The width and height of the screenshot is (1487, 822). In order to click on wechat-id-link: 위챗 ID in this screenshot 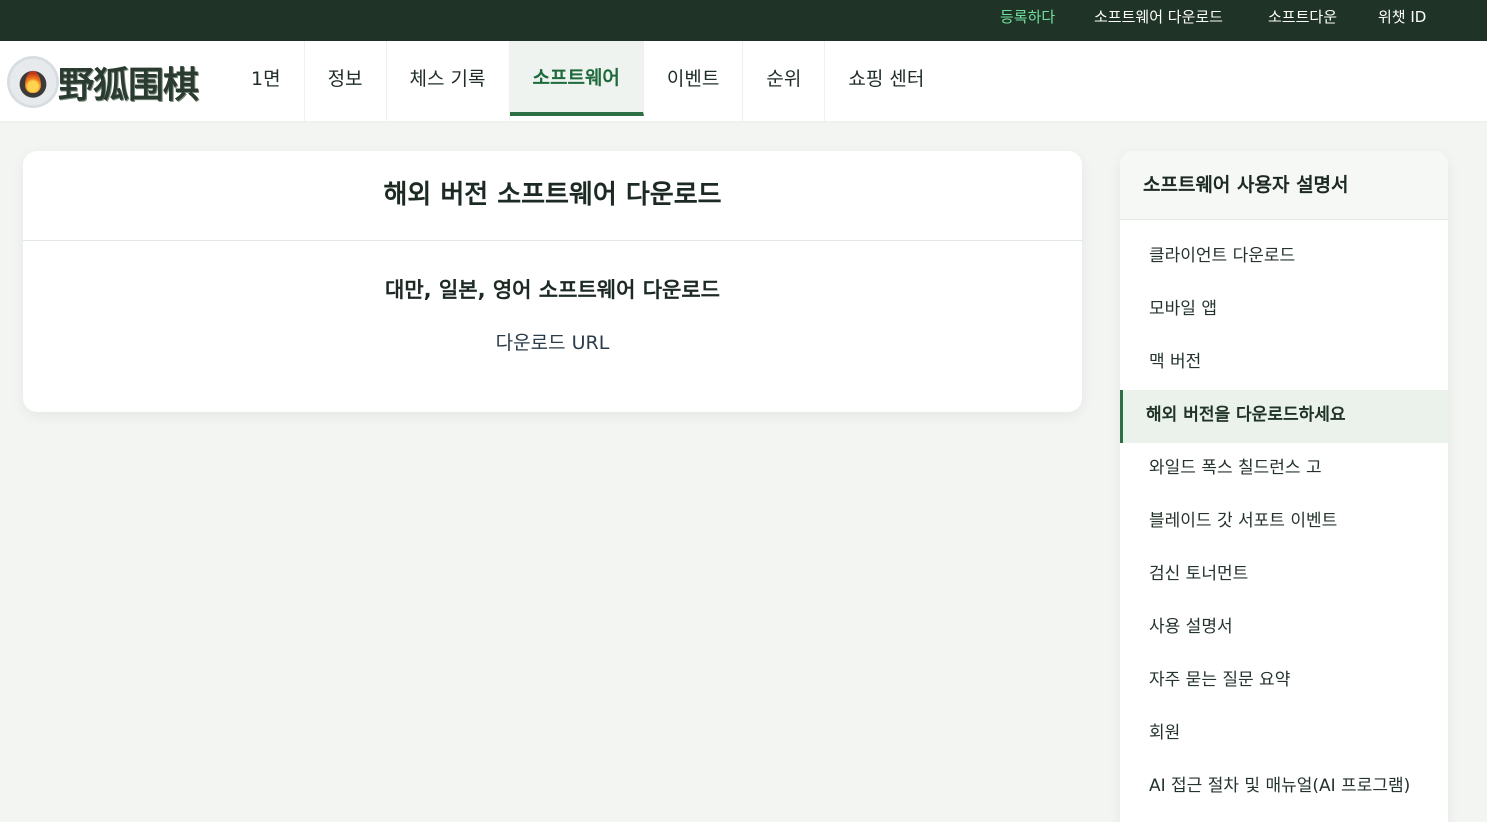, I will do `click(1402, 17)`.